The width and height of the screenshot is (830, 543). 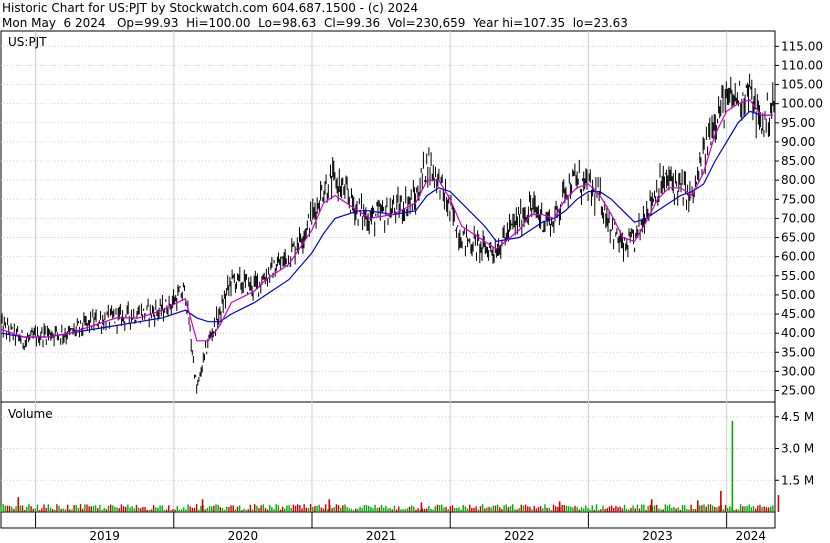 I want to click on price-tick-label: 65.00, so click(x=798, y=238).